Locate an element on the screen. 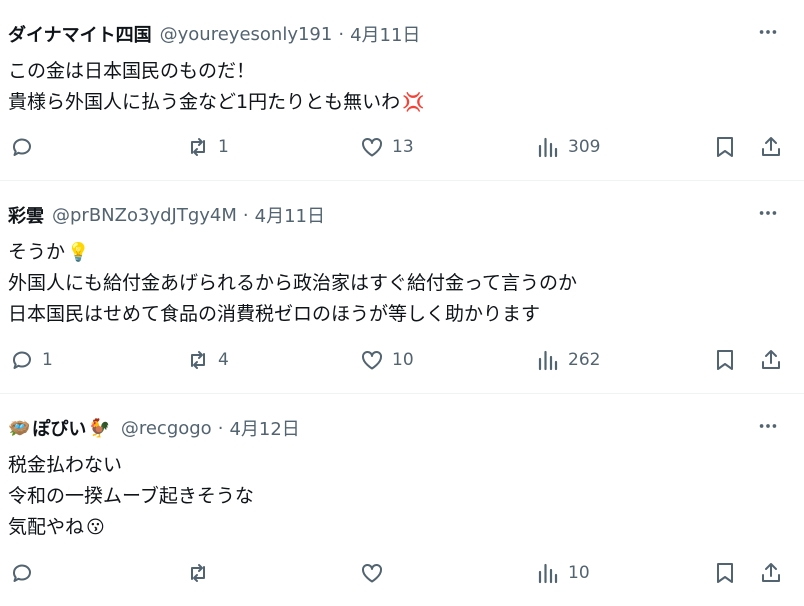 This screenshot has height=606, width=804. kissing-face-emoji: 😗 is located at coordinates (95, 527).